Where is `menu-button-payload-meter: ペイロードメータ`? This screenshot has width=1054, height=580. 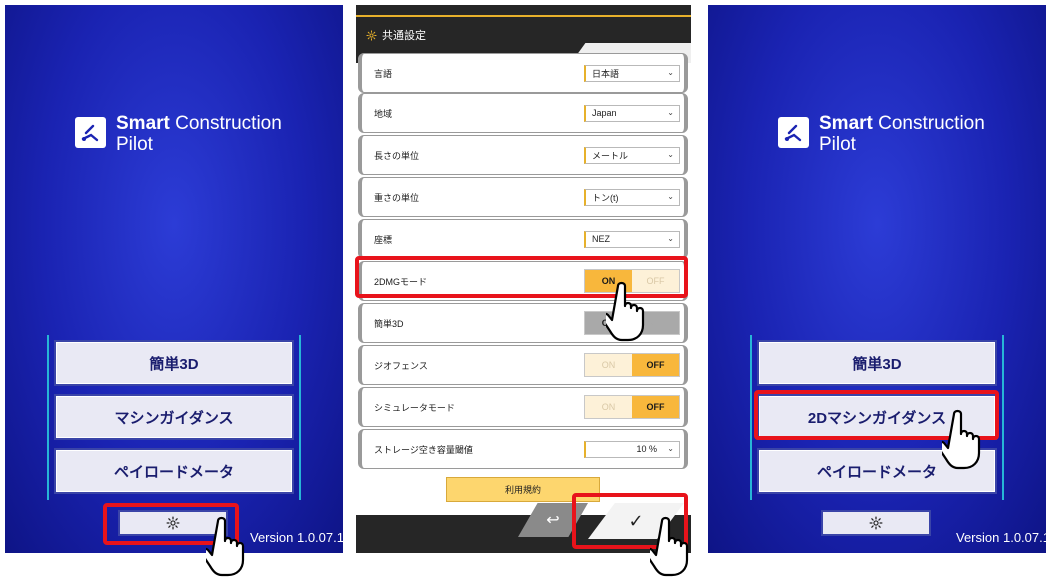
menu-button-payload-meter: ペイロードメータ is located at coordinates (174, 471).